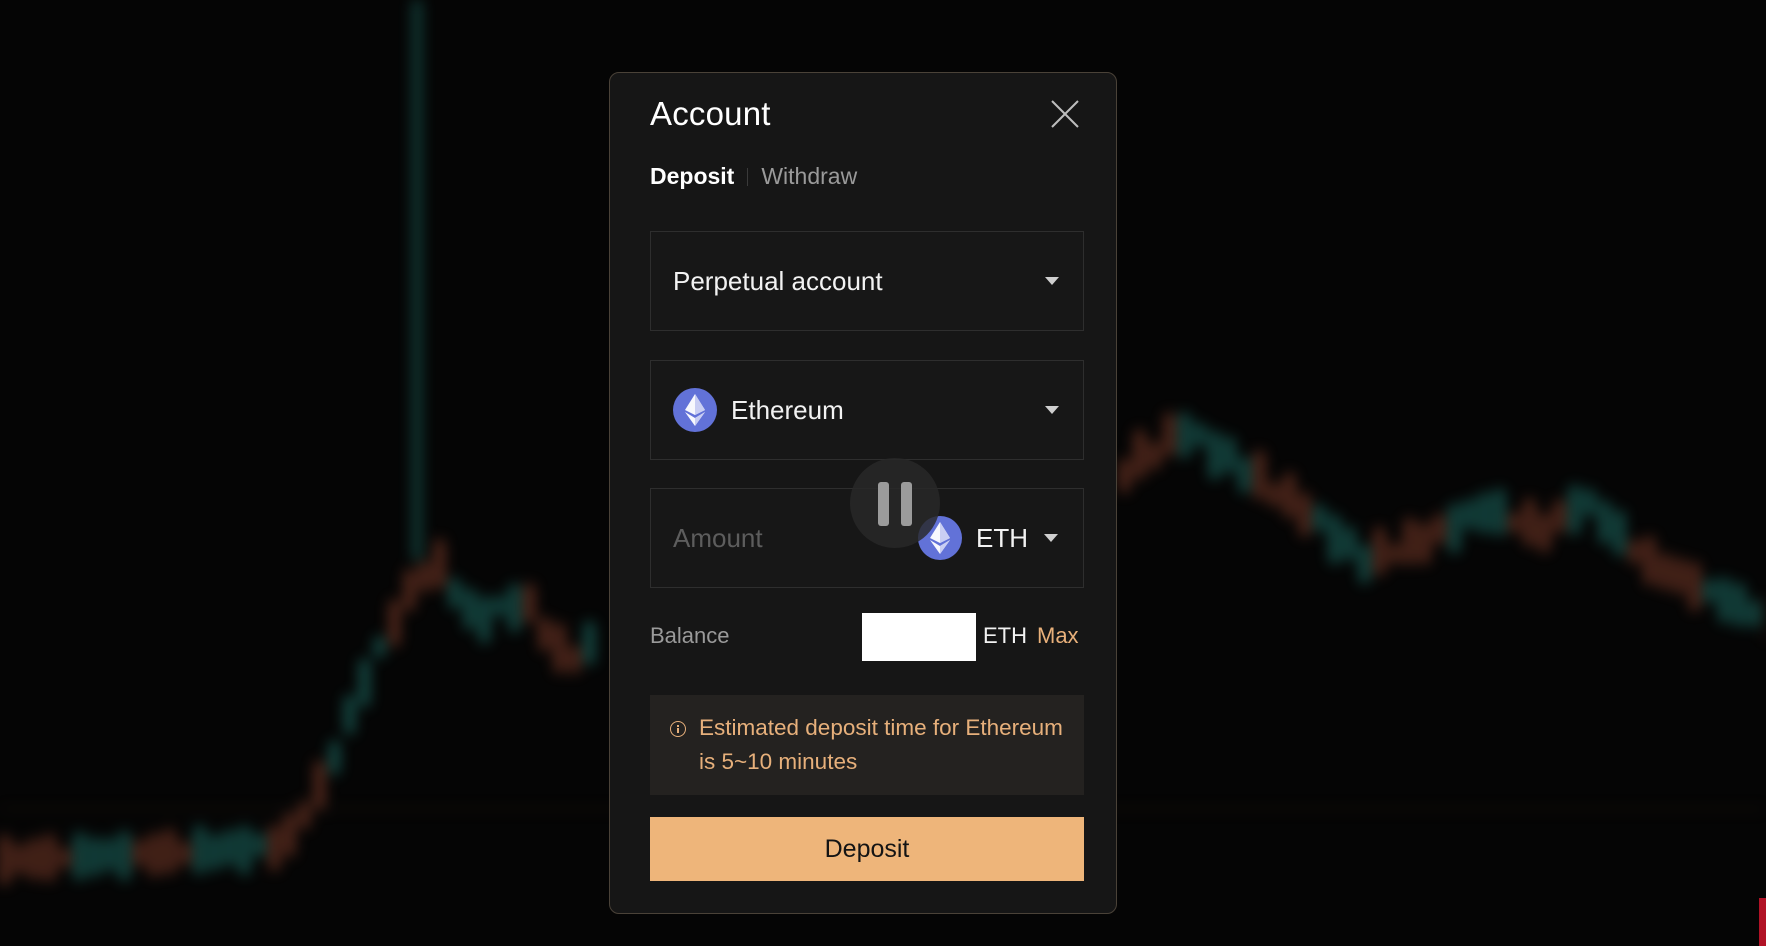 The height and width of the screenshot is (946, 1766). I want to click on account-select: Perpetual account, so click(867, 281).